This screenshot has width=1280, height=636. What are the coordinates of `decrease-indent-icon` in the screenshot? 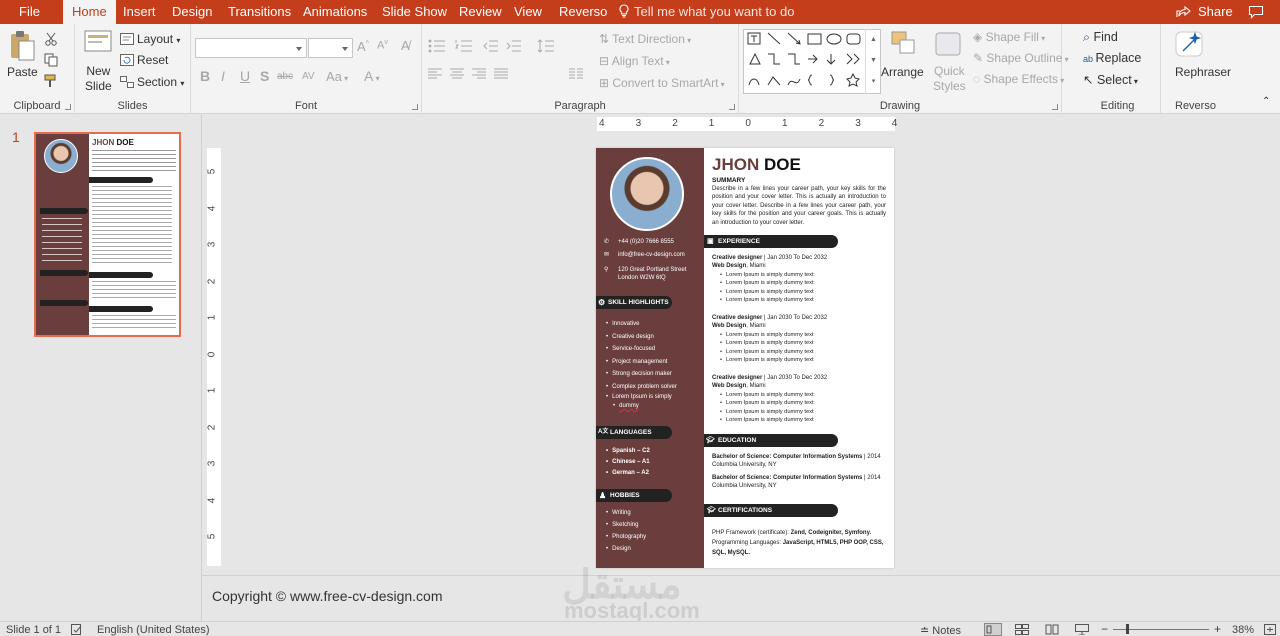 It's located at (491, 46).